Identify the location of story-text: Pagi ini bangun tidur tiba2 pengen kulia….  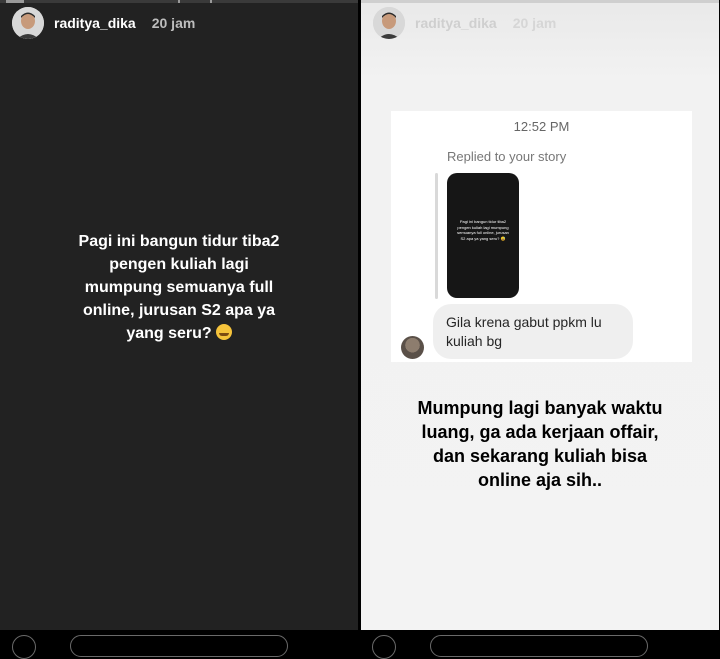
(179, 287).